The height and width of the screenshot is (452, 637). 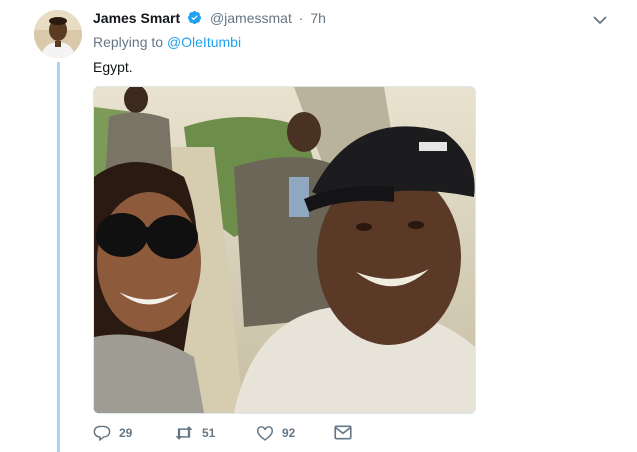 What do you see at coordinates (289, 433) in the screenshot?
I see `like-count: 92` at bounding box center [289, 433].